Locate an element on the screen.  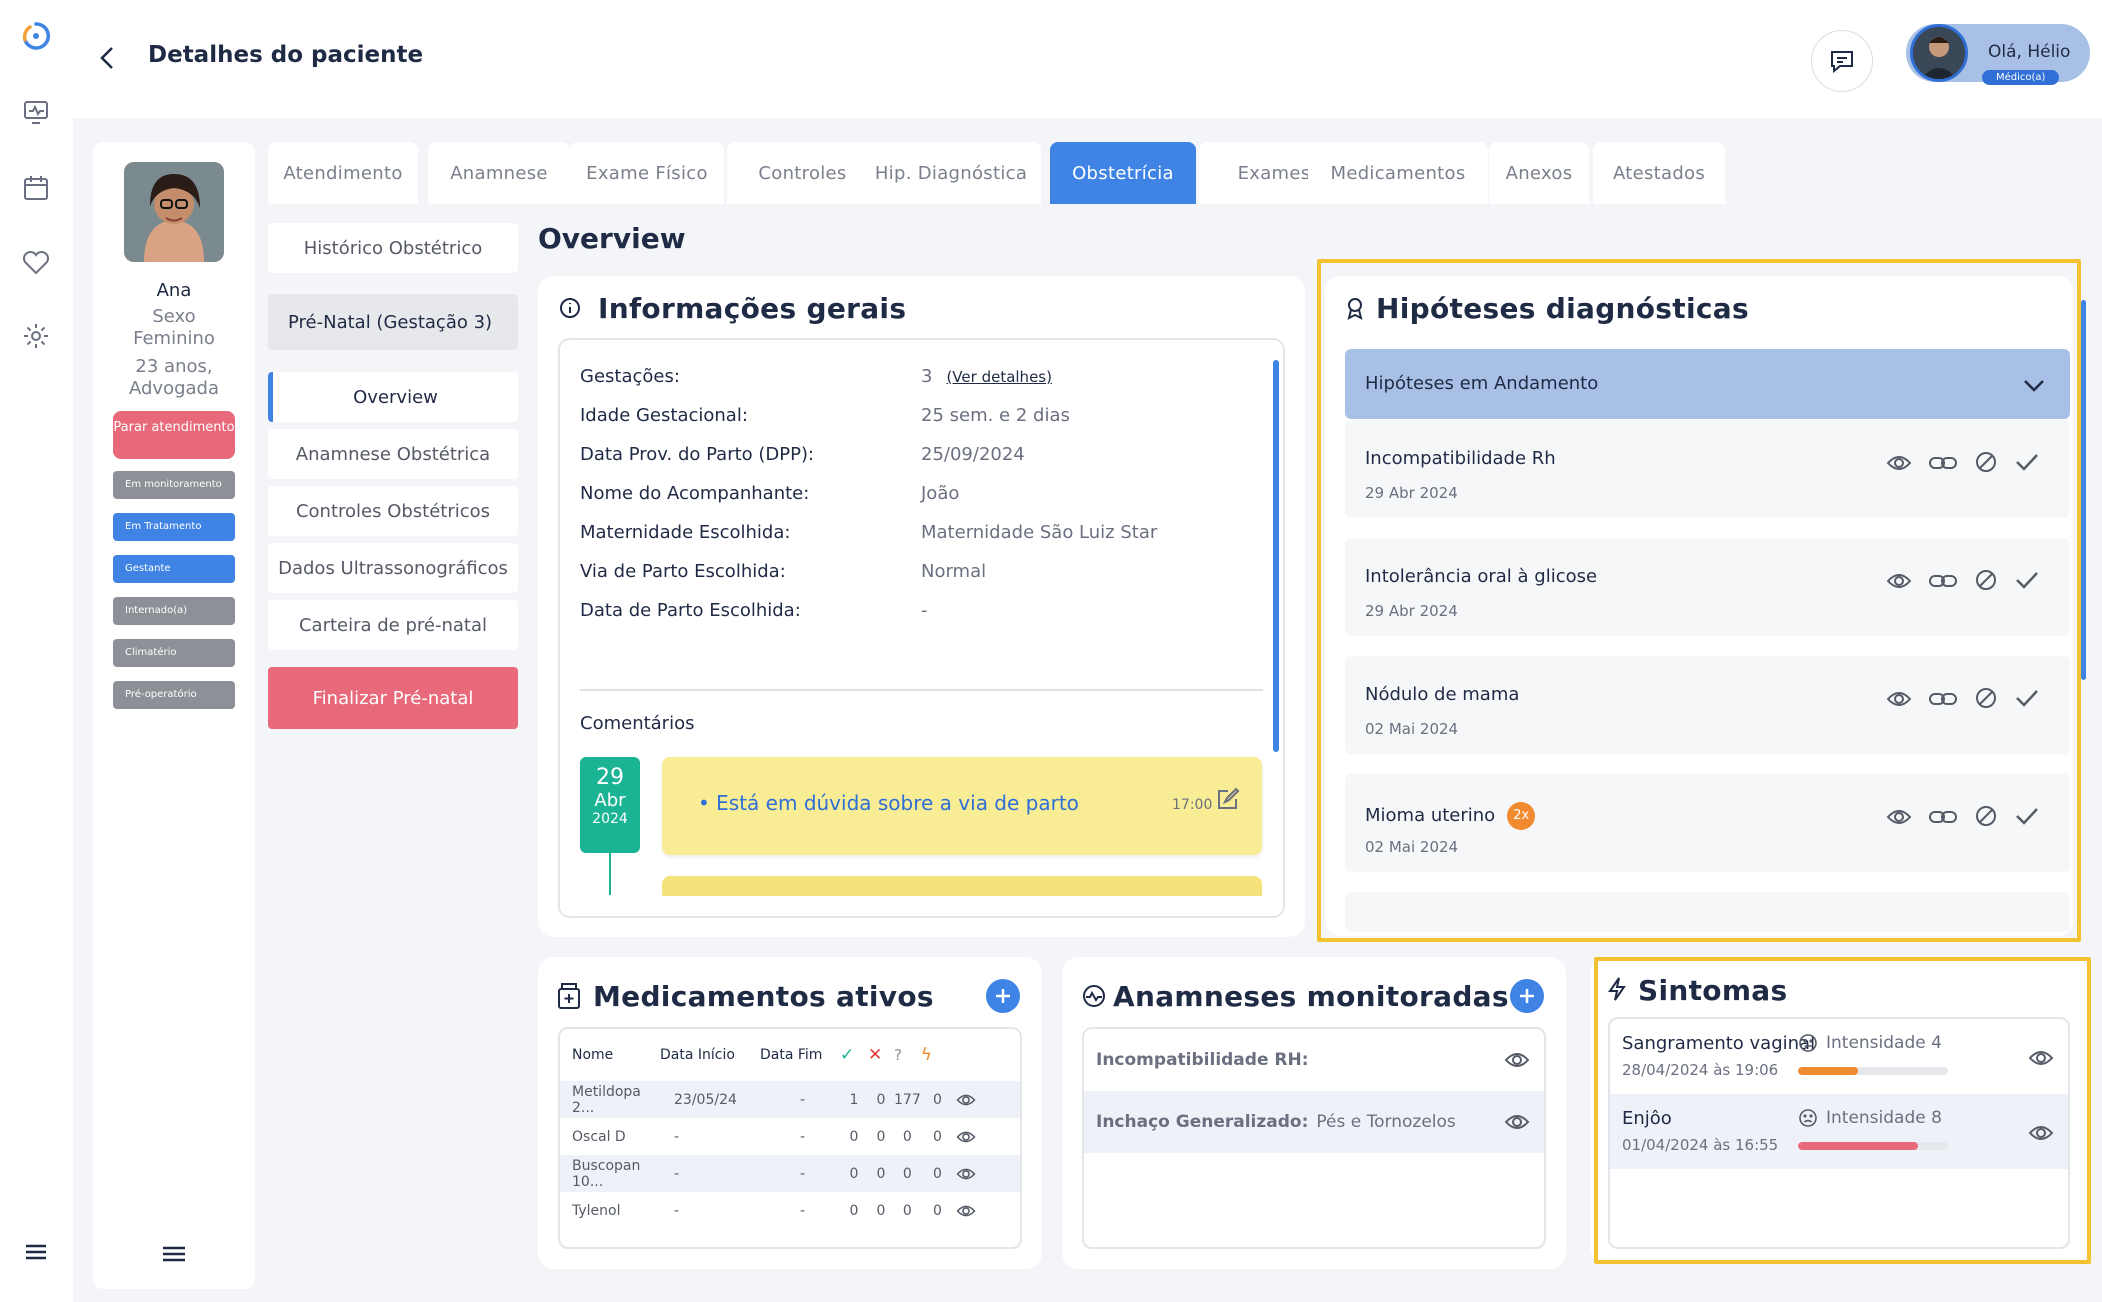
panel-menu-icon is located at coordinates (174, 1254).